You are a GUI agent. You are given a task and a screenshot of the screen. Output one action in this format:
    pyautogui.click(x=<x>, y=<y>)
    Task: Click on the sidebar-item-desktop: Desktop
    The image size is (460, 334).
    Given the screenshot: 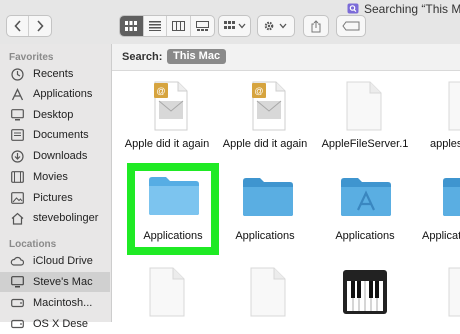 What is the action you would take?
    pyautogui.click(x=55, y=115)
    